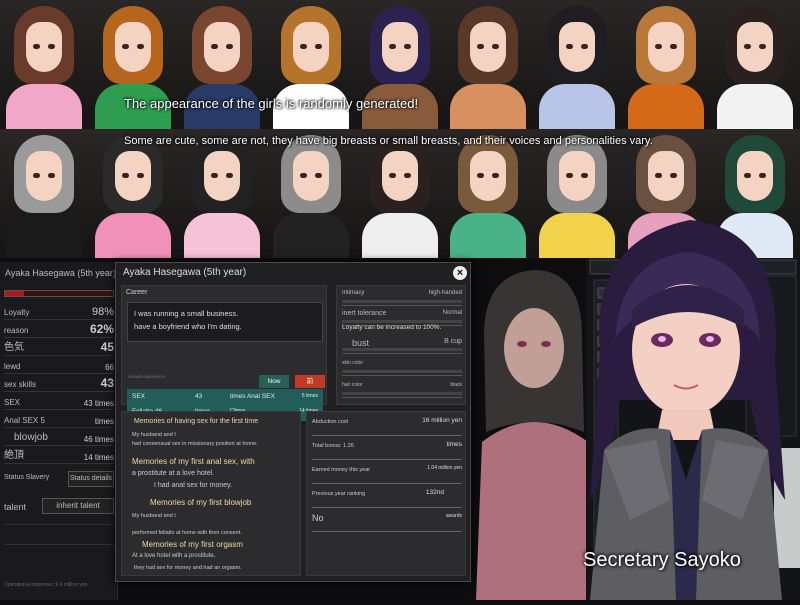  I want to click on attribute-value: high-handed, so click(445, 293).